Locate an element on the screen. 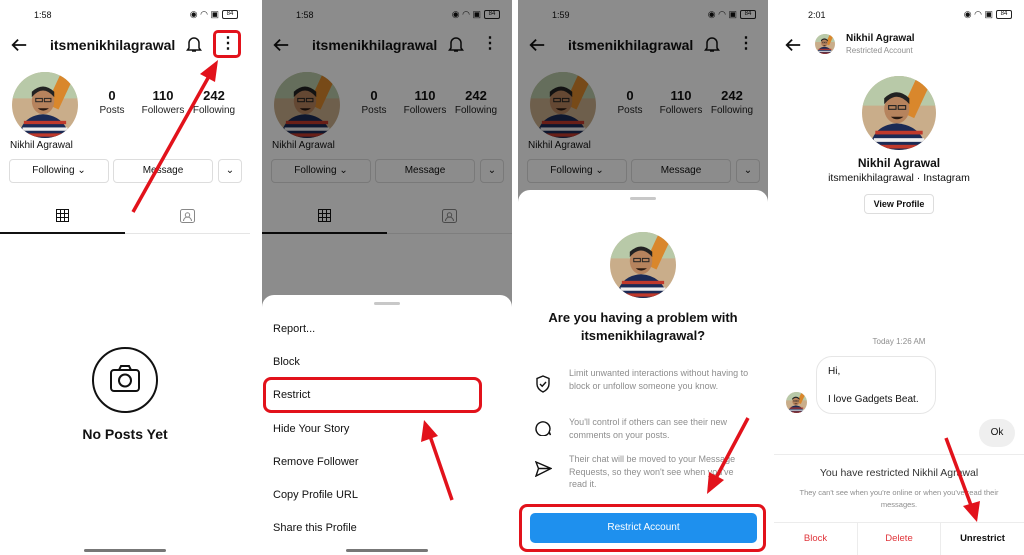  message-button: Message is located at coordinates (163, 171).